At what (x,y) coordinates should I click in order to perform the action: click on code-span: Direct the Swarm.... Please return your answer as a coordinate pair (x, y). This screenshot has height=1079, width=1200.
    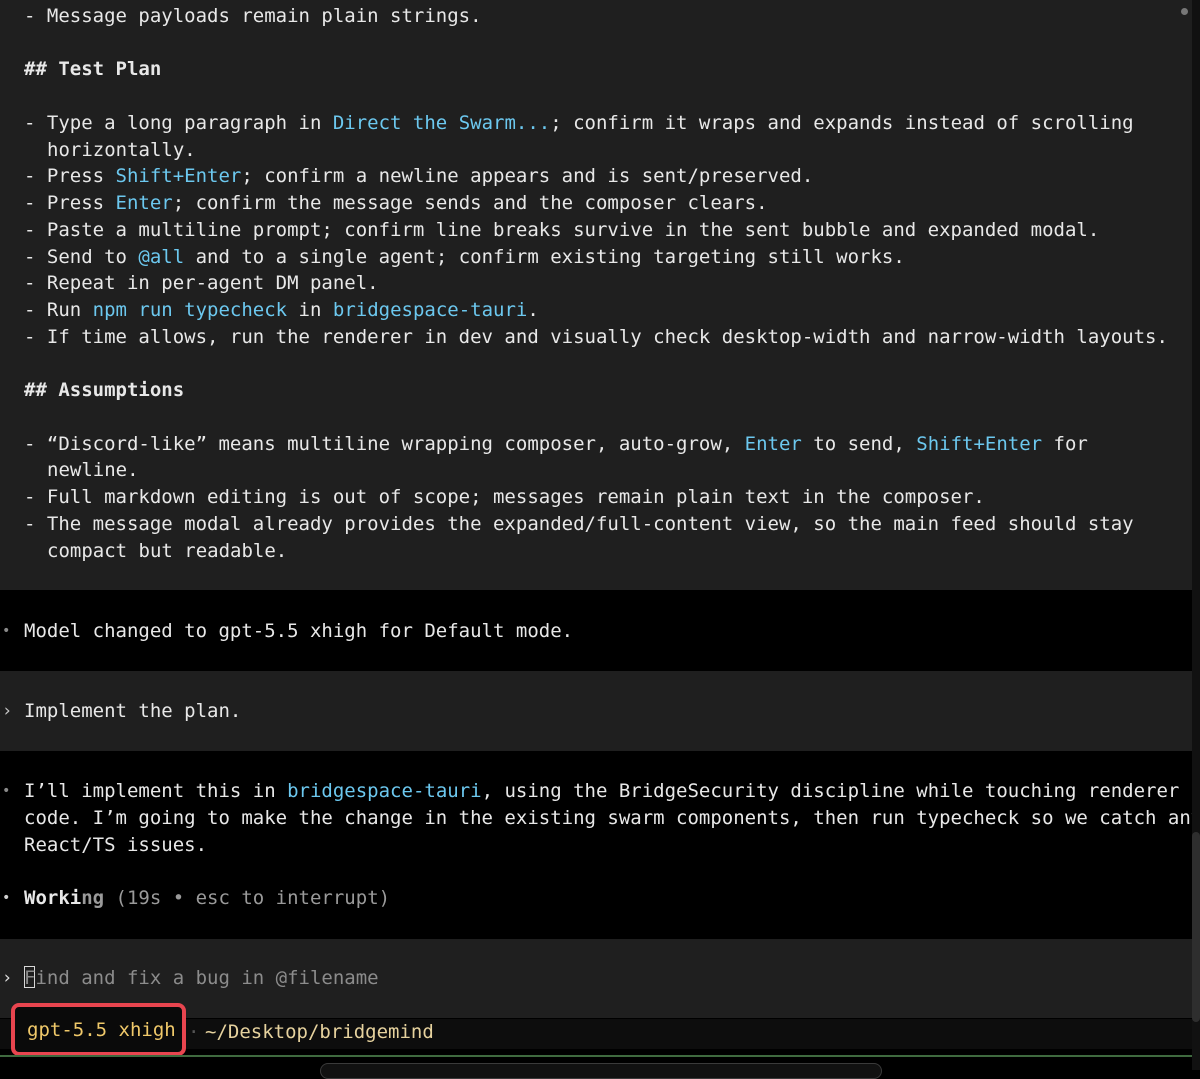
    Looking at the image, I should click on (441, 123).